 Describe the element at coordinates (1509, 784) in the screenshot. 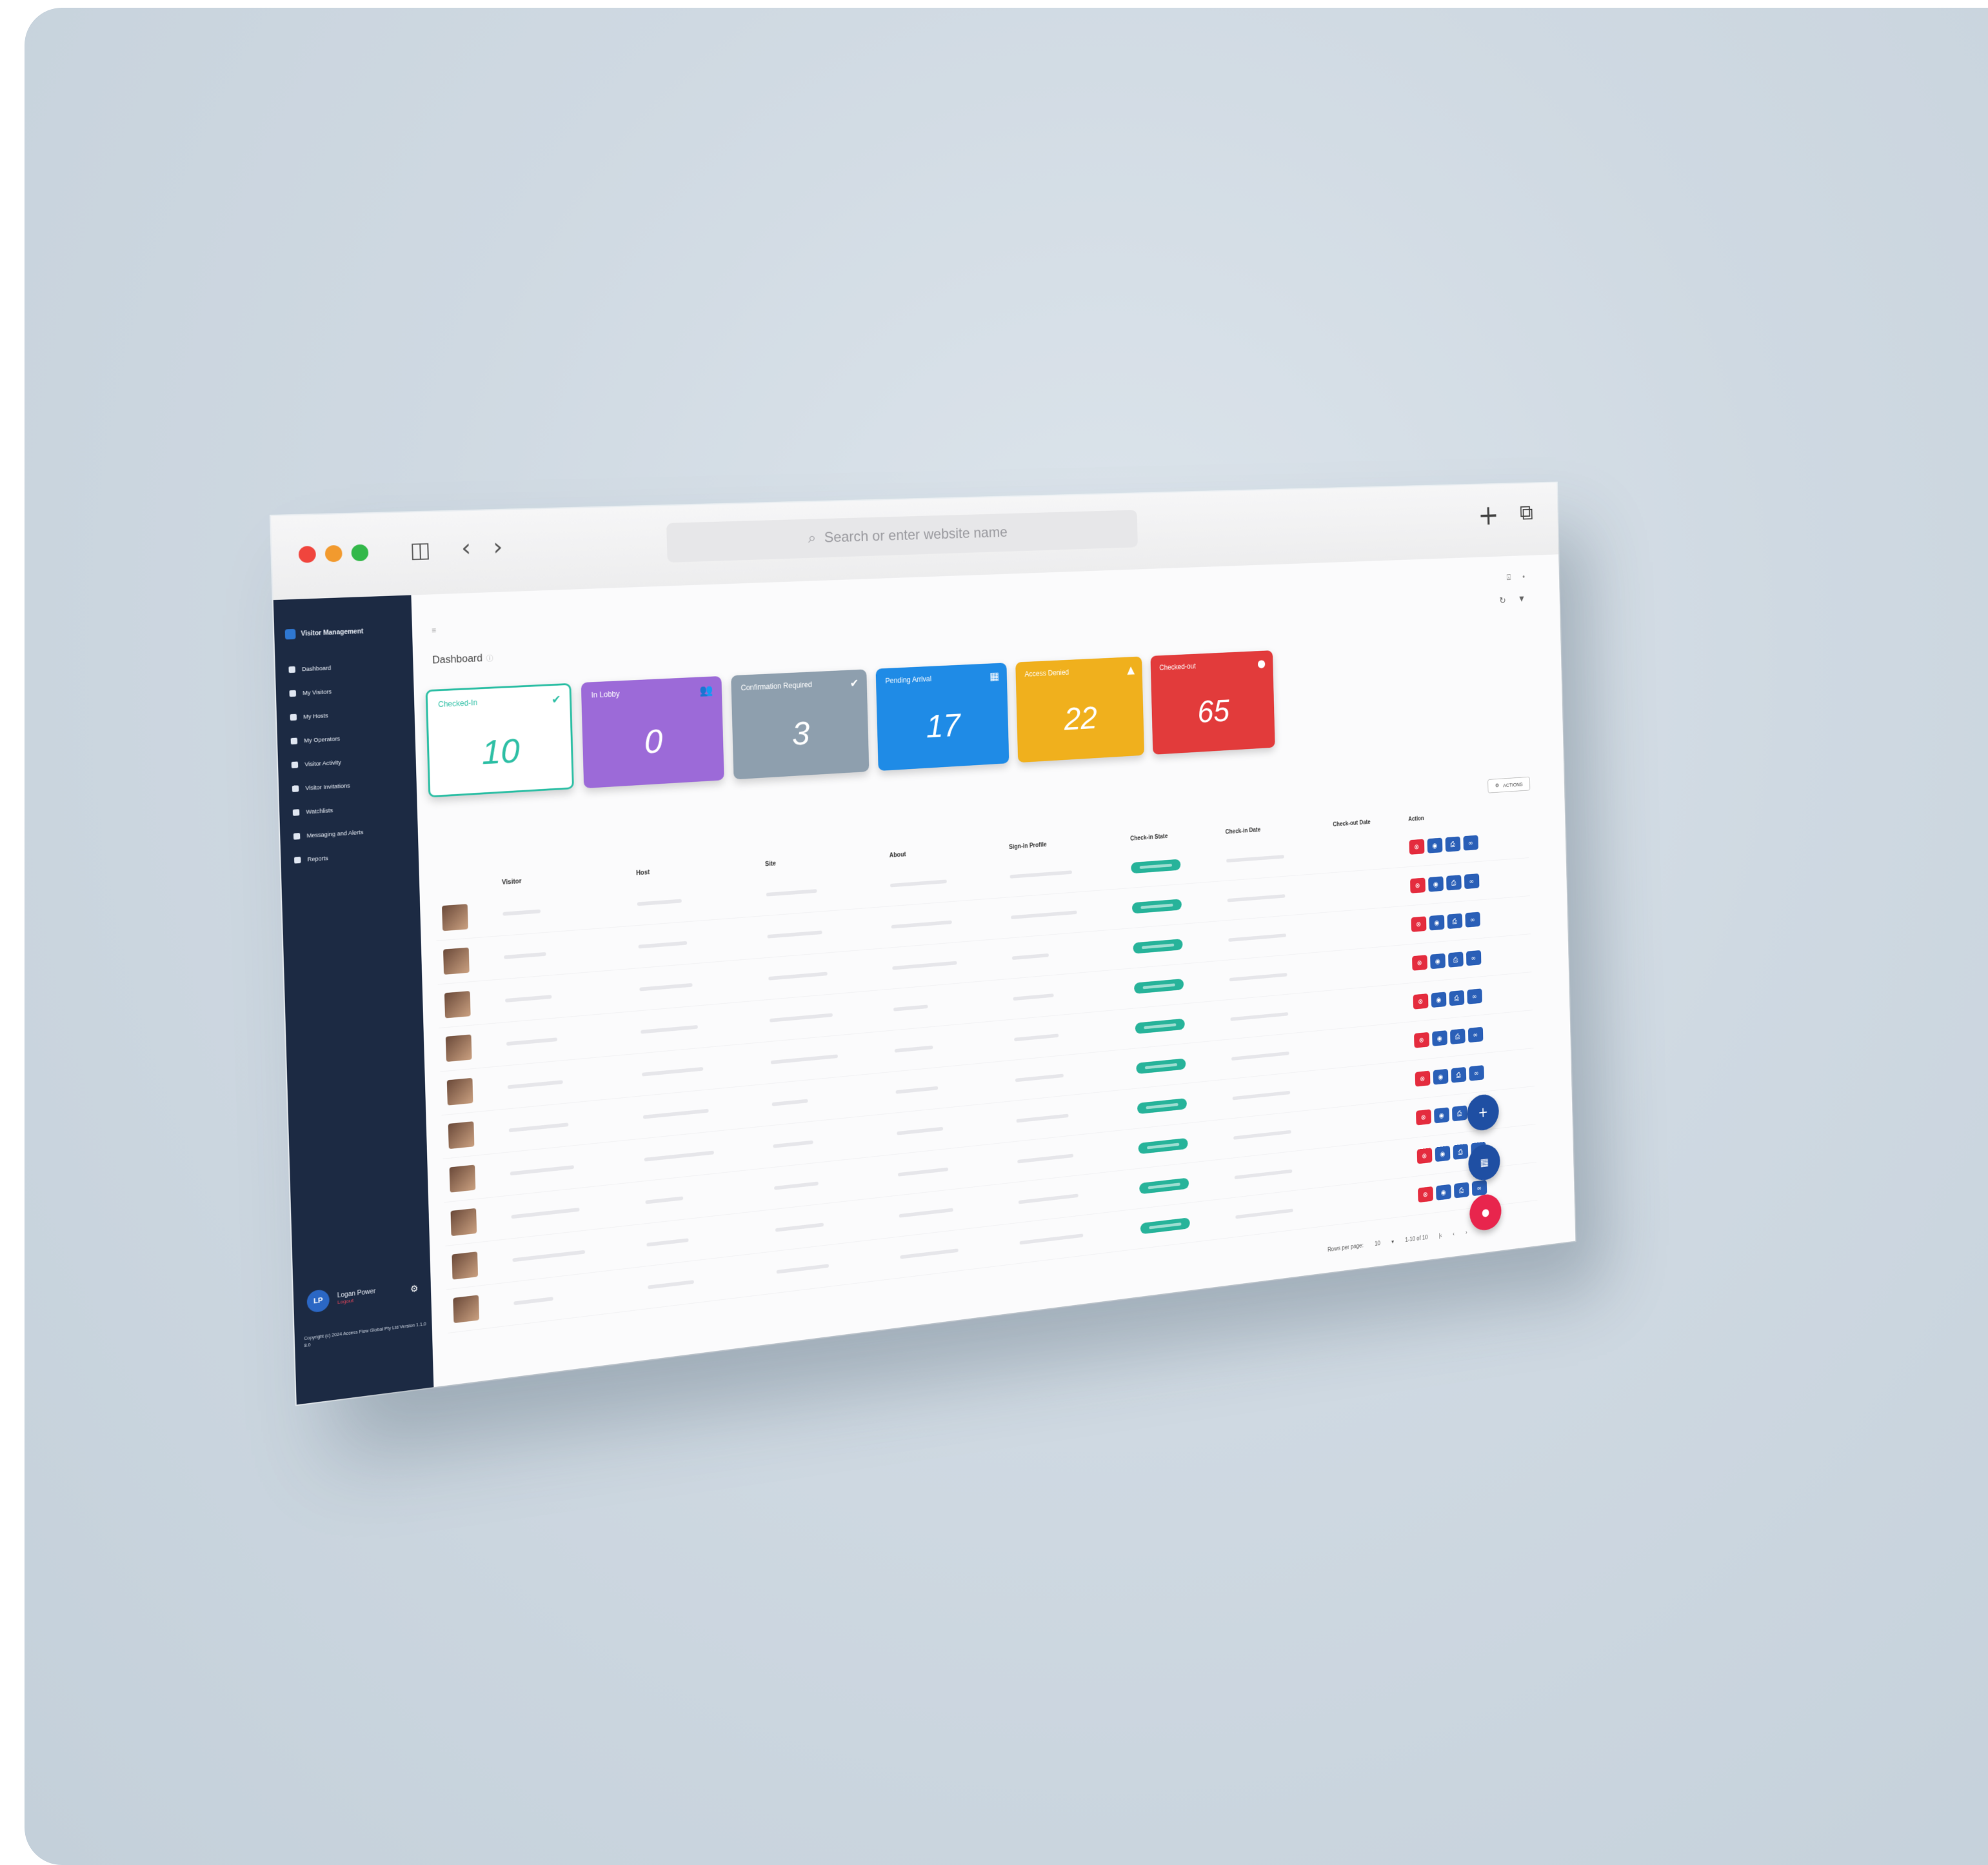

I see `actions-button: ⚙ ACTIONS` at that location.